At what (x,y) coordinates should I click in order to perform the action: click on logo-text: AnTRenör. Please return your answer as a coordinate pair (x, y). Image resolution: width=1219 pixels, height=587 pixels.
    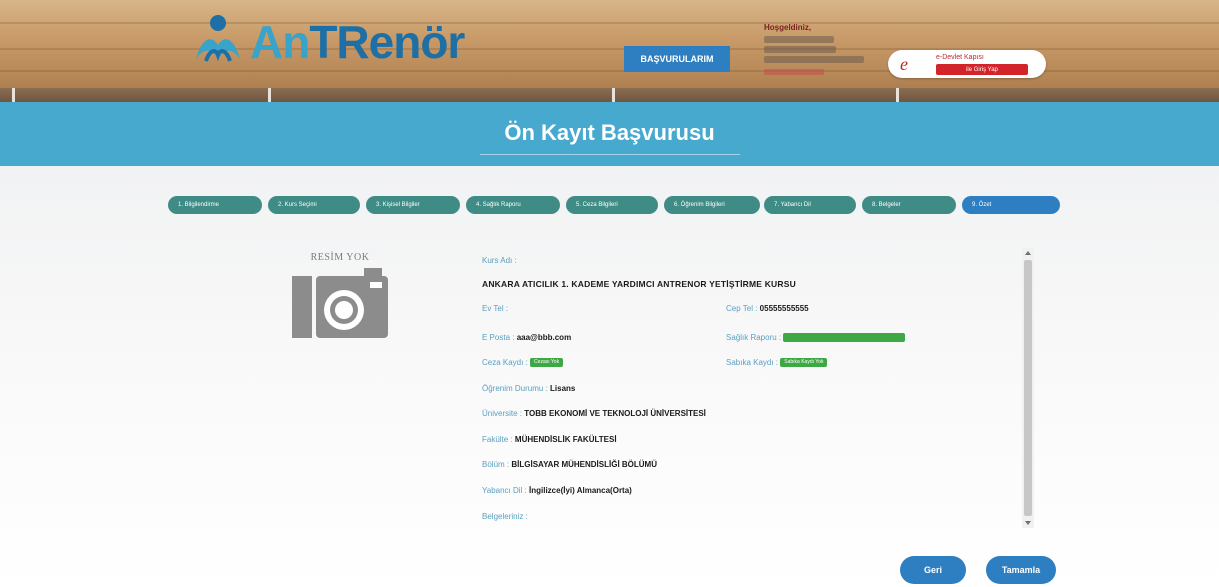
    Looking at the image, I should click on (357, 42).